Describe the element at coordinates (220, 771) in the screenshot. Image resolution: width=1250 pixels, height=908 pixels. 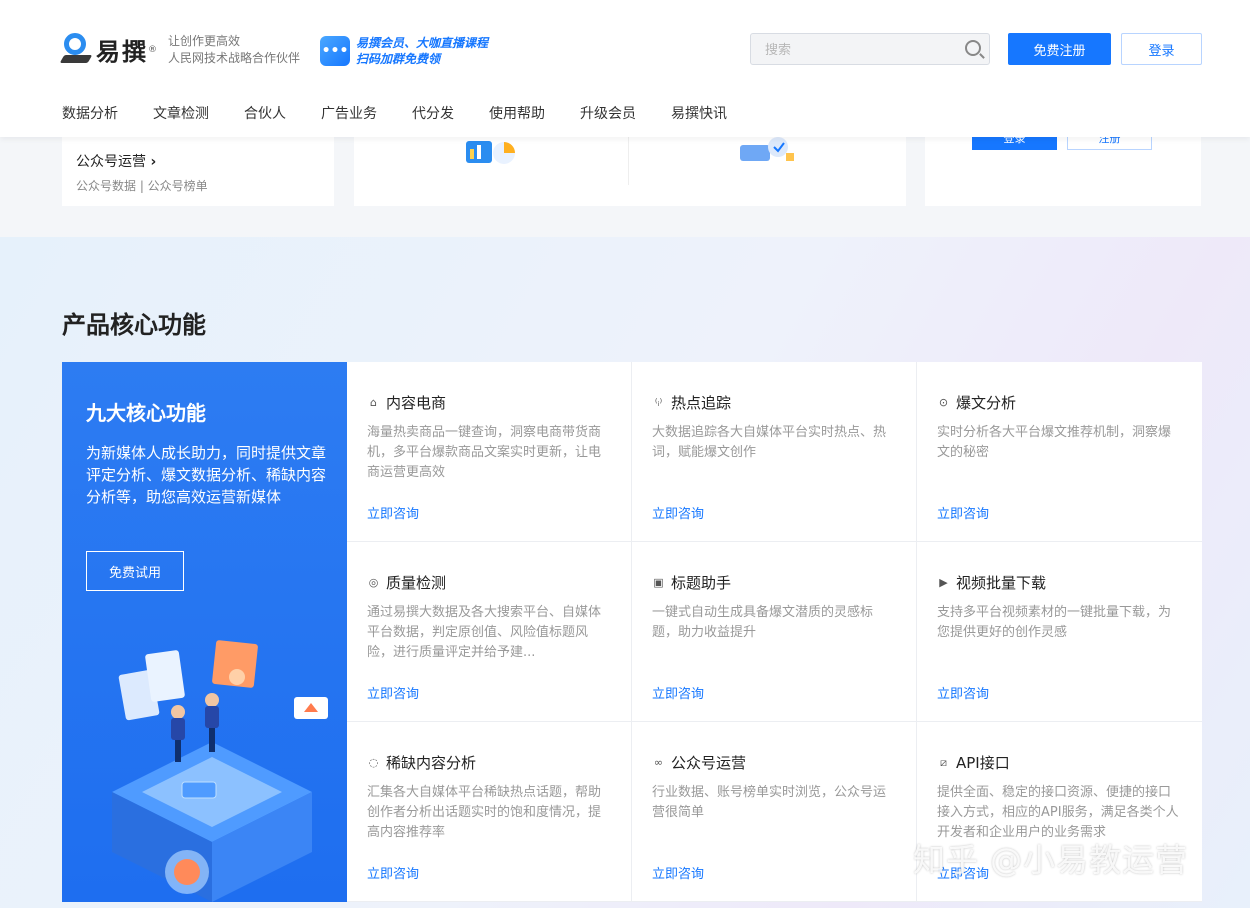
I see `platform-illustration-icon` at that location.